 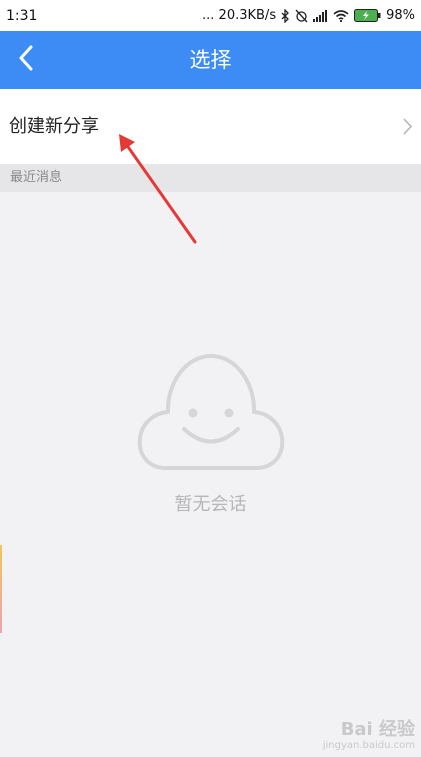 I want to click on watermark-url: jingyan.baidu.com, so click(x=368, y=745).